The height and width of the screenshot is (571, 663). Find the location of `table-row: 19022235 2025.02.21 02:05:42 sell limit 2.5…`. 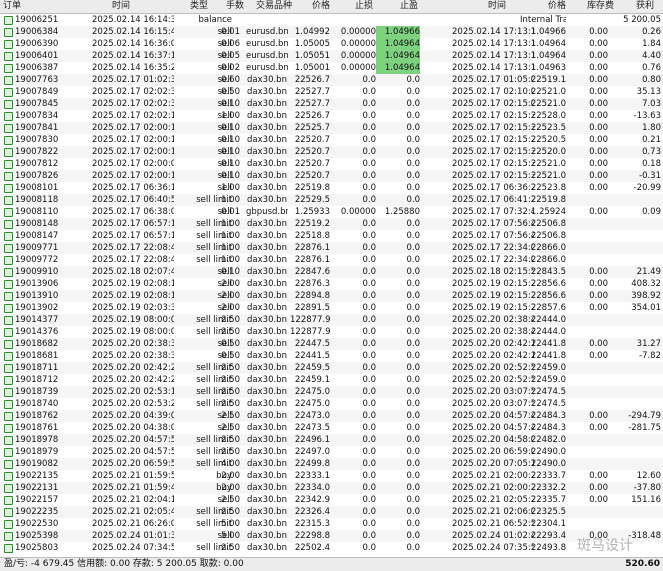

table-row: 19022235 2025.02.21 02:05:42 sell limit 2.5… is located at coordinates (331, 512).